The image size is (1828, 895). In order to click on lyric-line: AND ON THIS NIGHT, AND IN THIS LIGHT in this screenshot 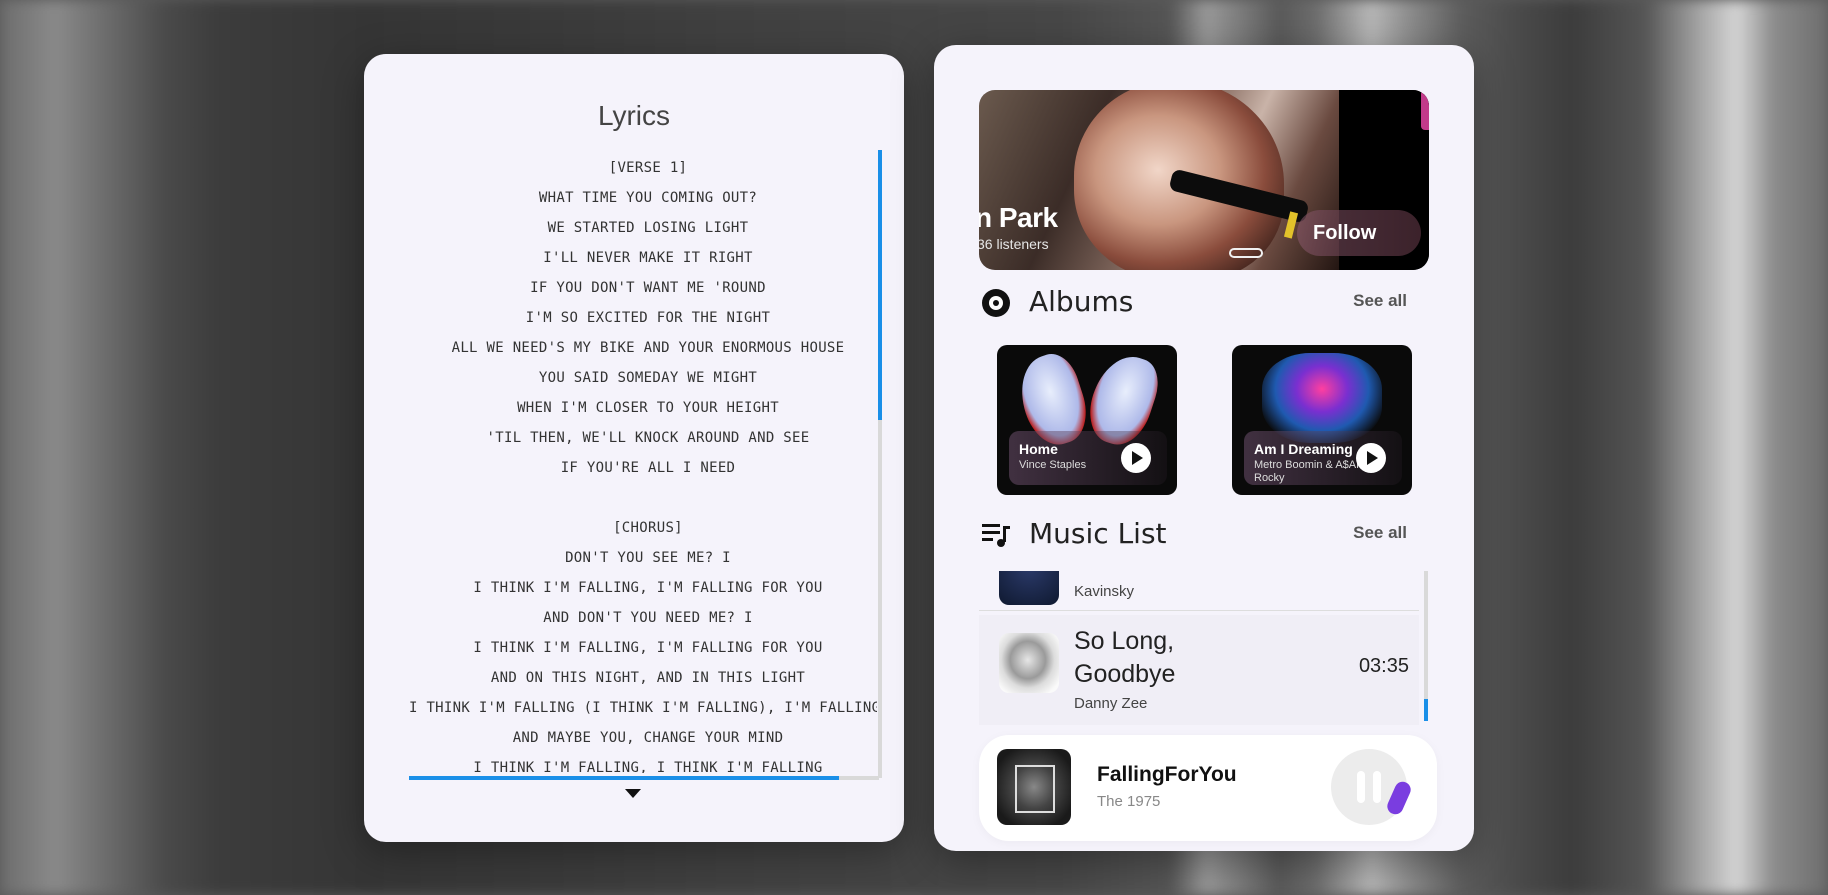, I will do `click(648, 678)`.